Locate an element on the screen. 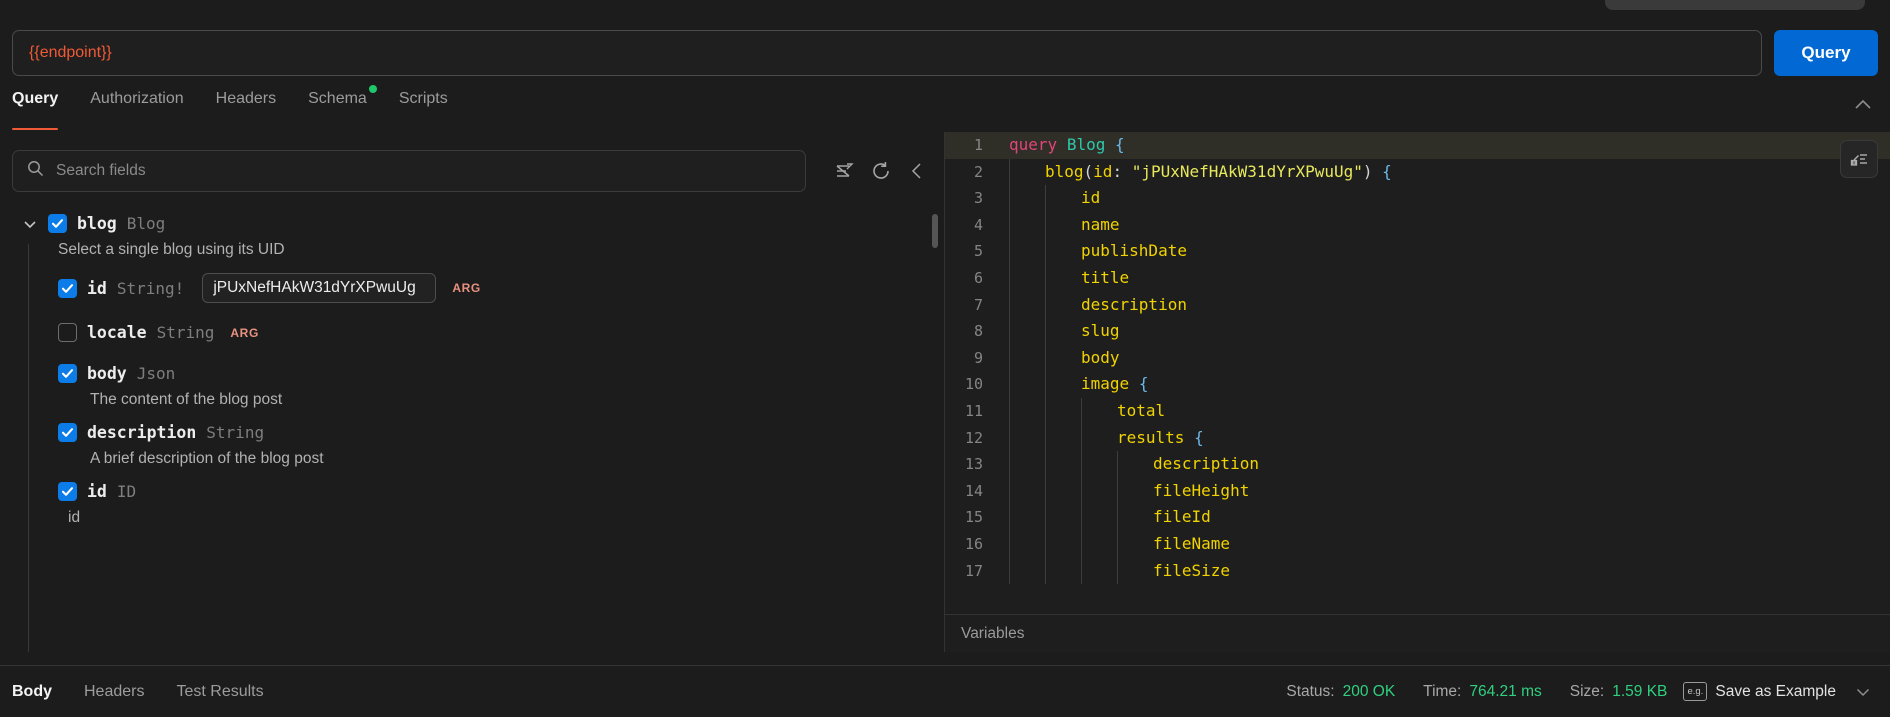 The width and height of the screenshot is (1890, 717). tab-schema: Schema is located at coordinates (342, 106).